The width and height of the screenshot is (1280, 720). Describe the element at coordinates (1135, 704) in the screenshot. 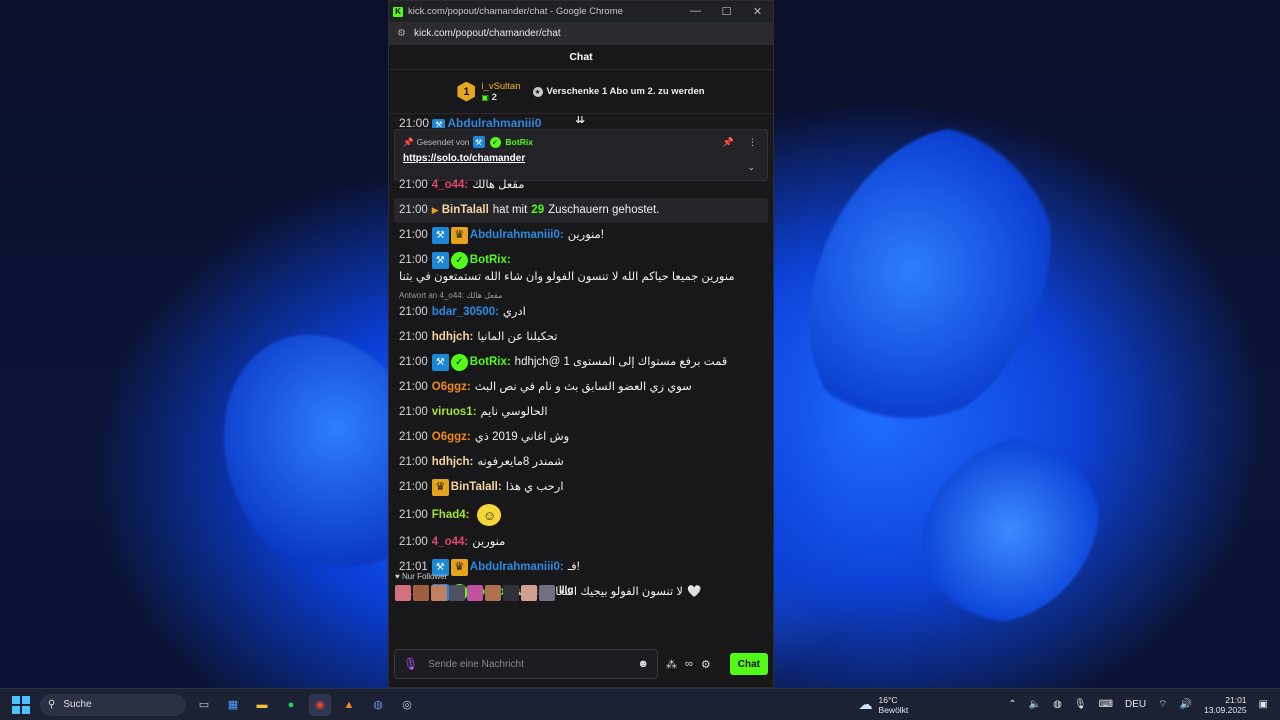

I see `language-indicator: DEU` at that location.